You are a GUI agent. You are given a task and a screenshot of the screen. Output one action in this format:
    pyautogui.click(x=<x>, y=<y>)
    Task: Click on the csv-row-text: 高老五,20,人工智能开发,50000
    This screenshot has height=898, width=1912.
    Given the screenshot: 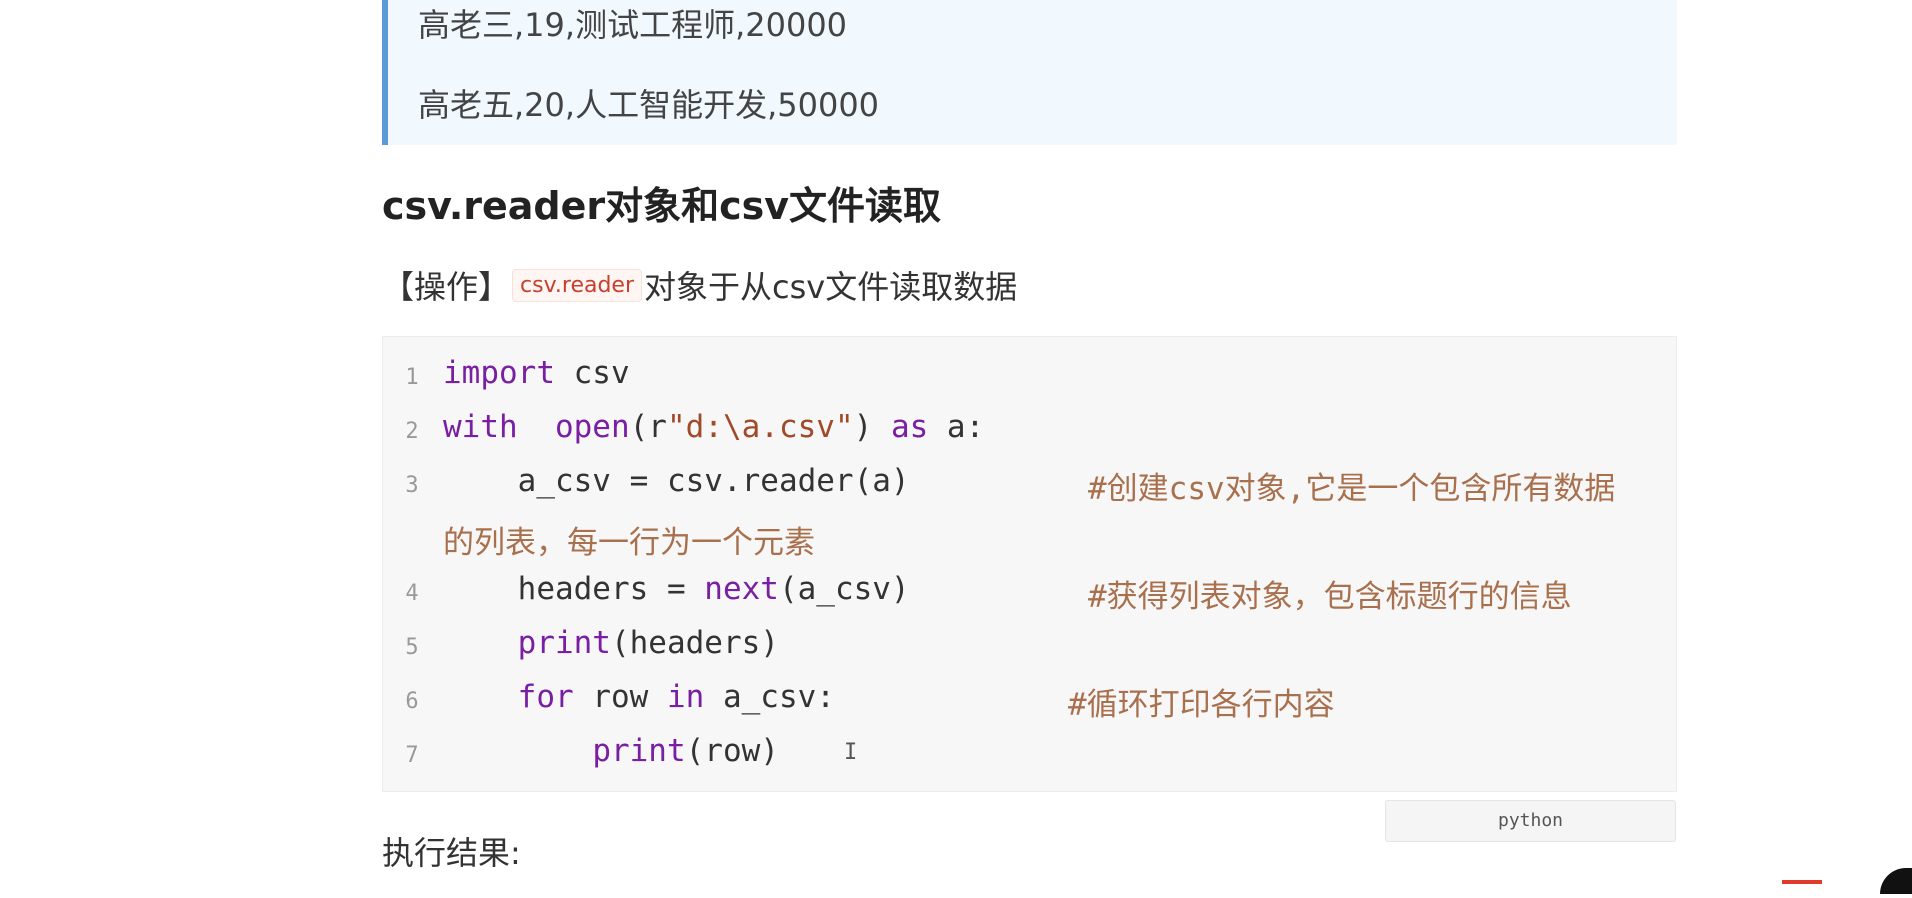 What is the action you would take?
    pyautogui.click(x=649, y=105)
    